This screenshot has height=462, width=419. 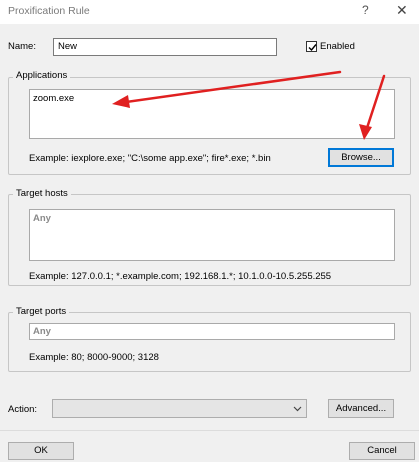 I want to click on action-label: Action:, so click(x=23, y=409).